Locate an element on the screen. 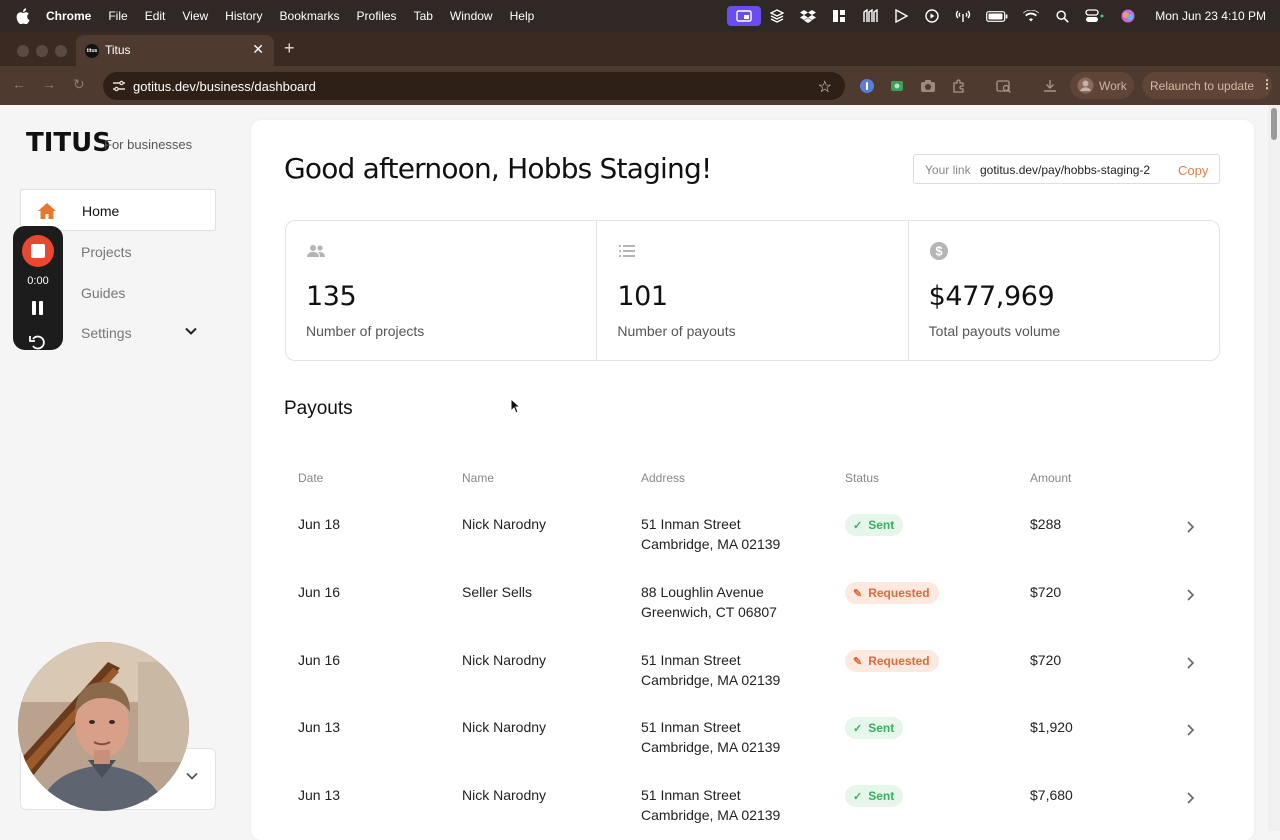 The image size is (1280, 840). password-manager-extension-icon is located at coordinates (867, 86).